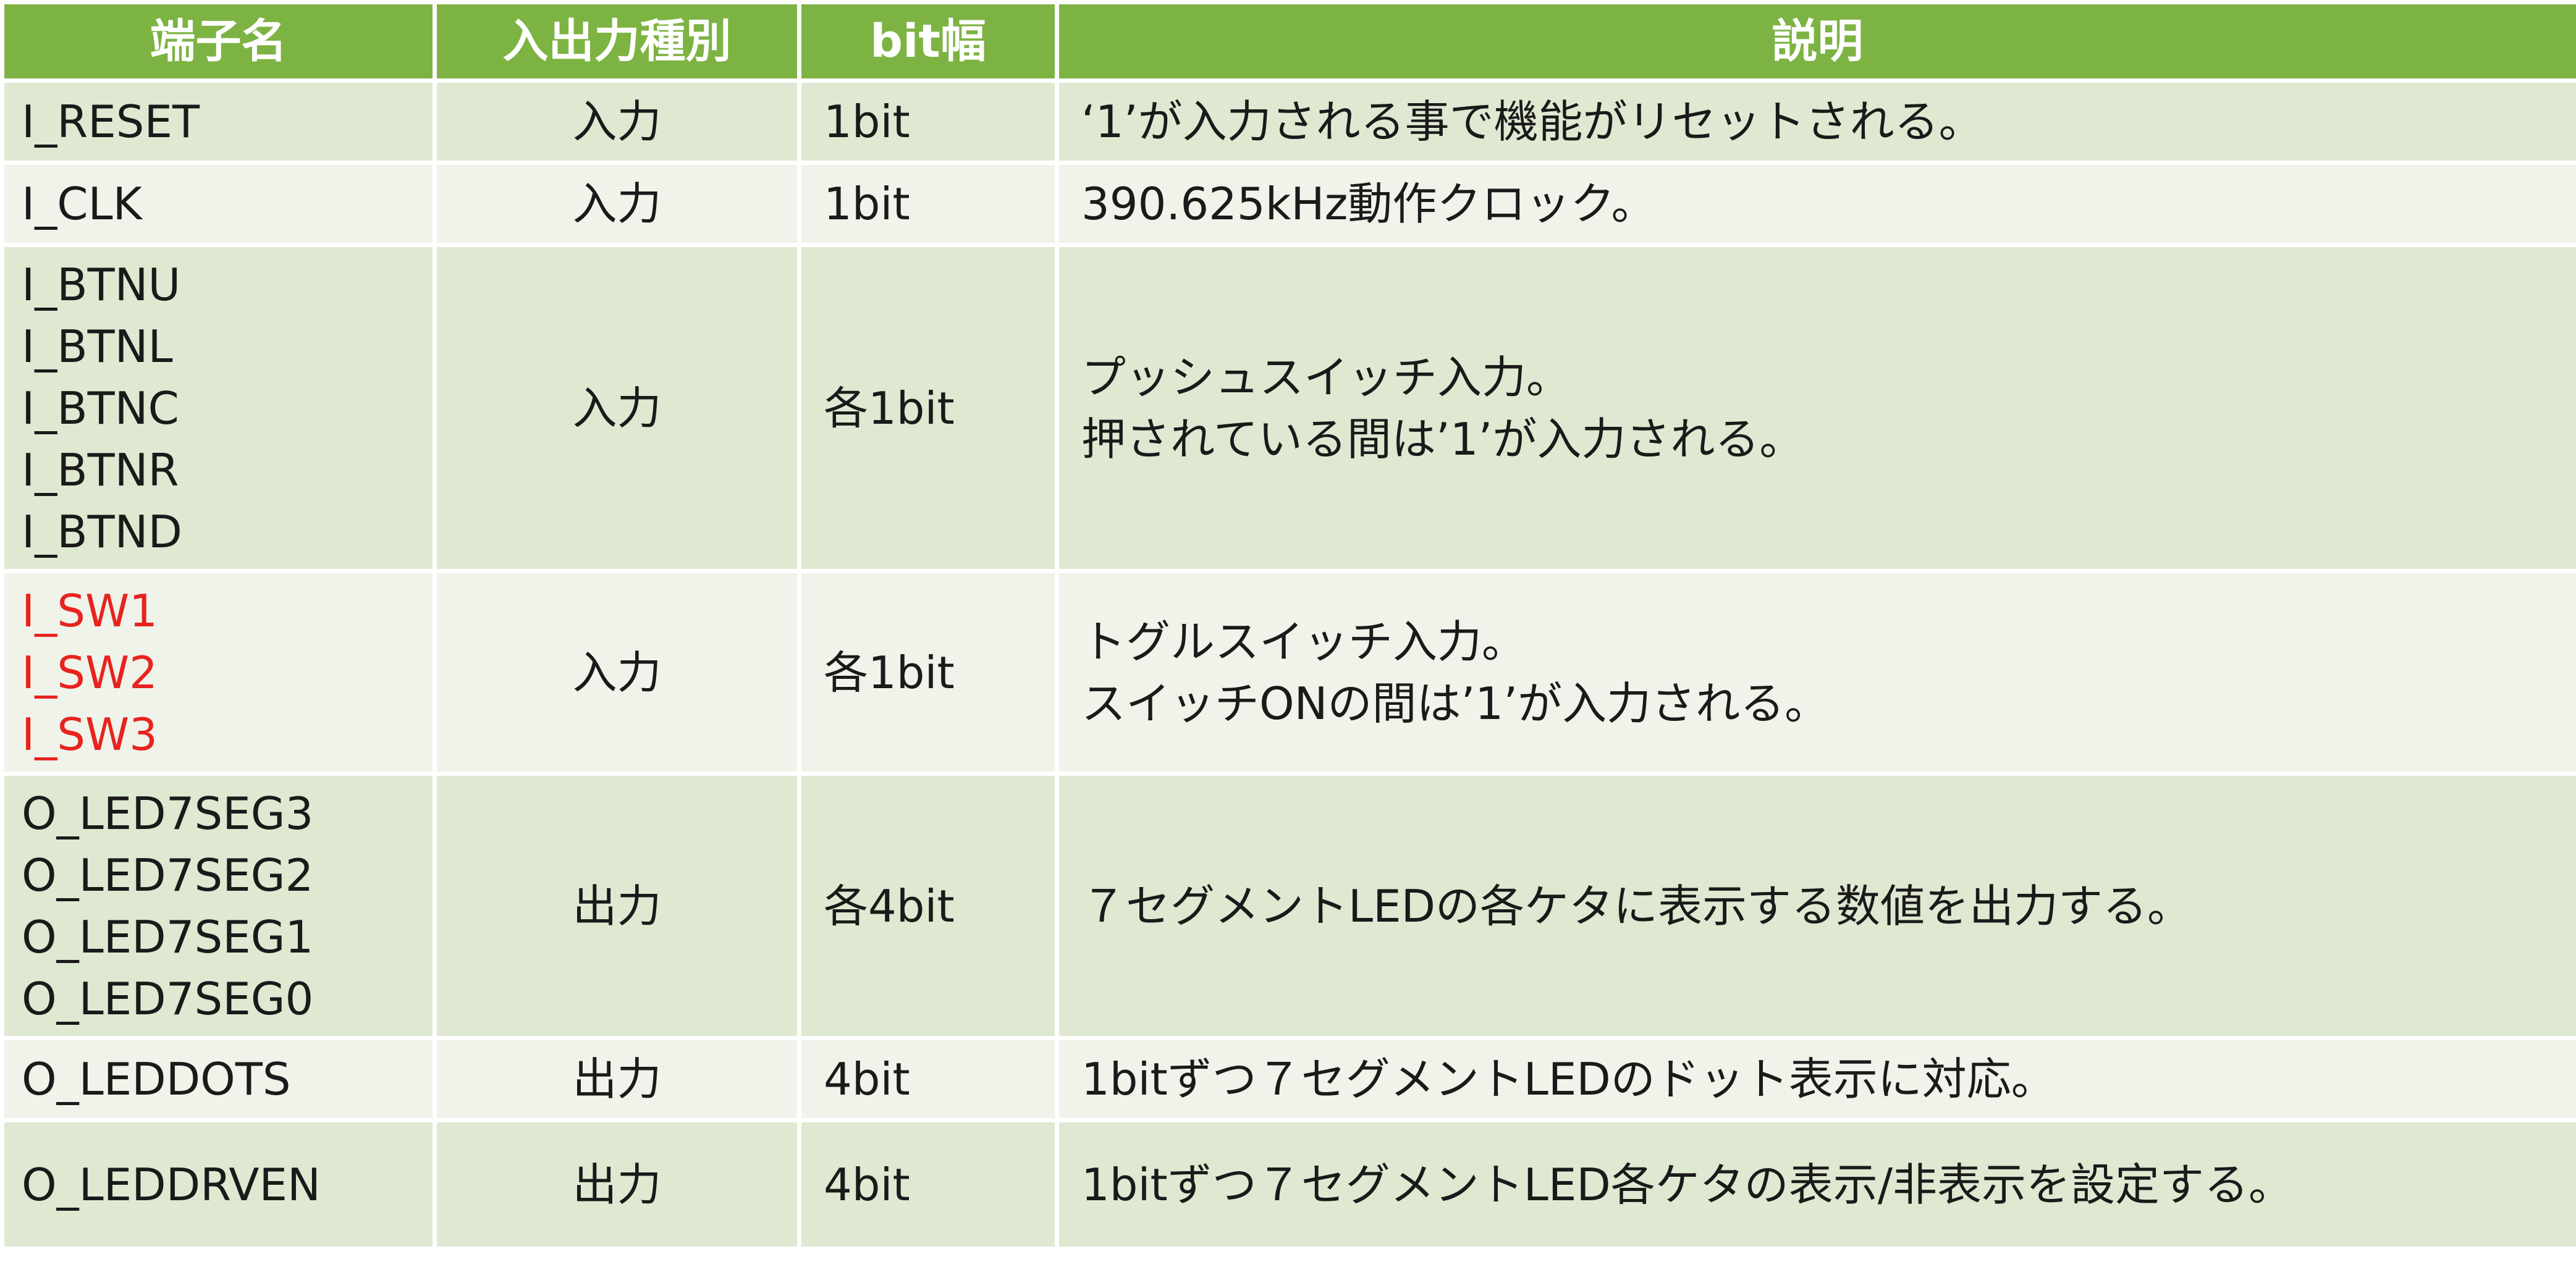 This screenshot has height=1262, width=2576. Describe the element at coordinates (100, 408) in the screenshot. I see `terminal-name: I_BTNC` at that location.